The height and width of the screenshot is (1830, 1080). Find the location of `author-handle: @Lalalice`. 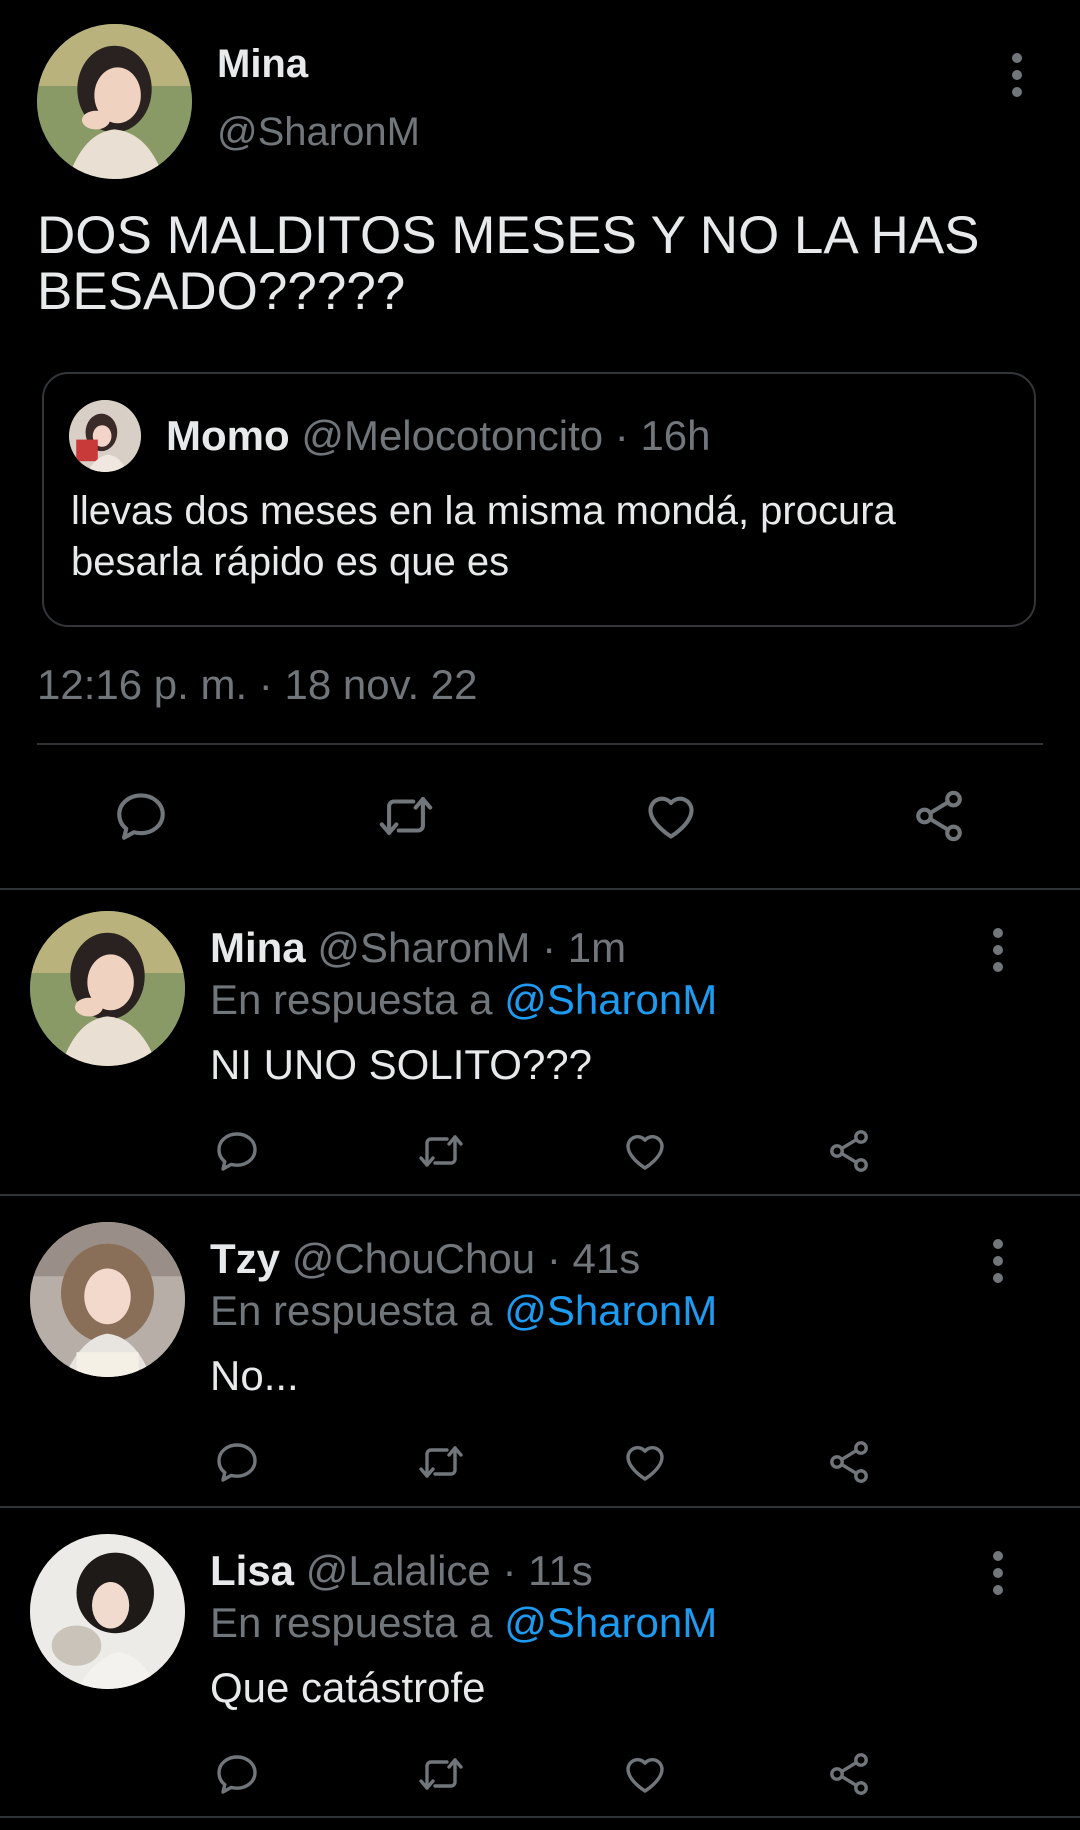

author-handle: @Lalalice is located at coordinates (398, 1570).